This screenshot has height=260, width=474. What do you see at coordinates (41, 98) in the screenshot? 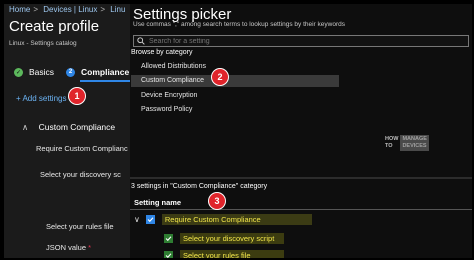
I see `add-settings-label: + Add settings` at bounding box center [41, 98].